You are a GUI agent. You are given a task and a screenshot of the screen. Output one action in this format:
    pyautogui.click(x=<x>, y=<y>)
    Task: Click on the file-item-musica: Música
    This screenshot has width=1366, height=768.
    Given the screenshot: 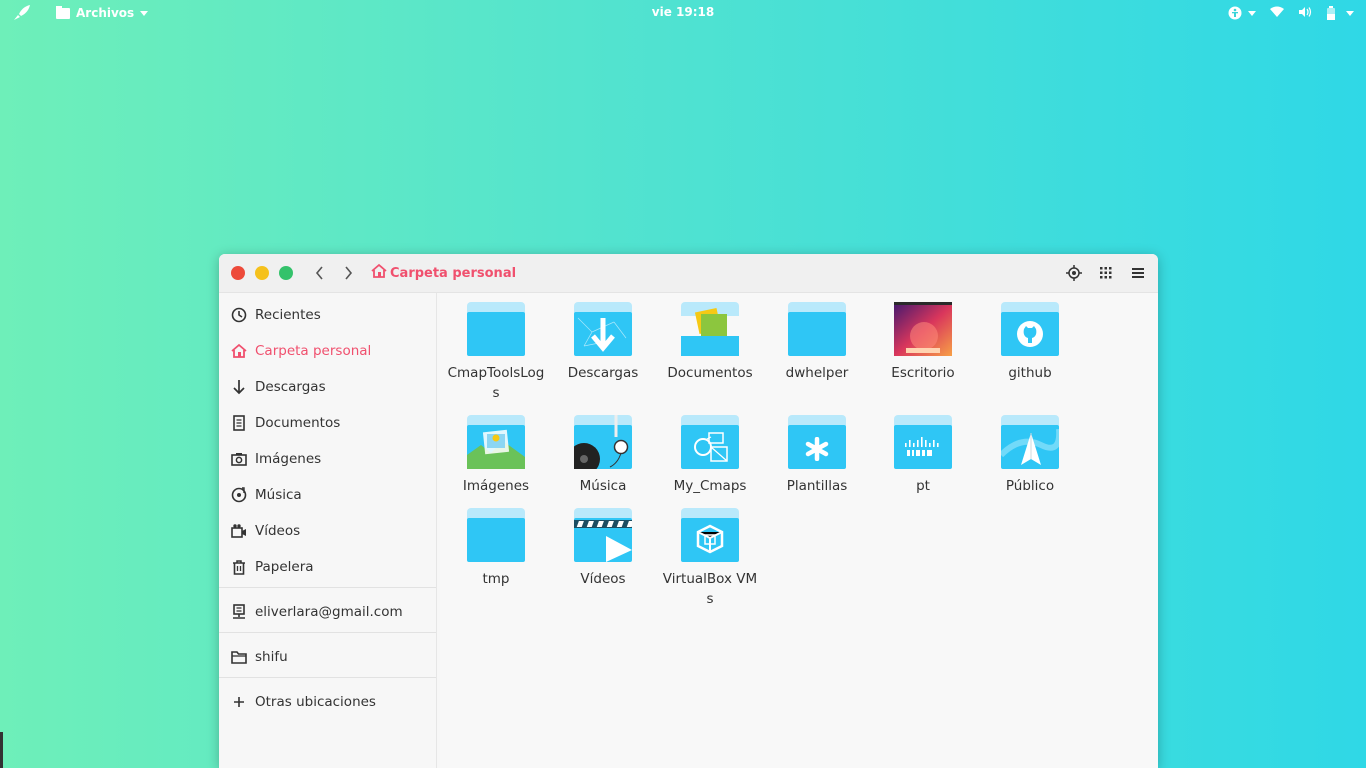 What is the action you would take?
    pyautogui.click(x=603, y=455)
    